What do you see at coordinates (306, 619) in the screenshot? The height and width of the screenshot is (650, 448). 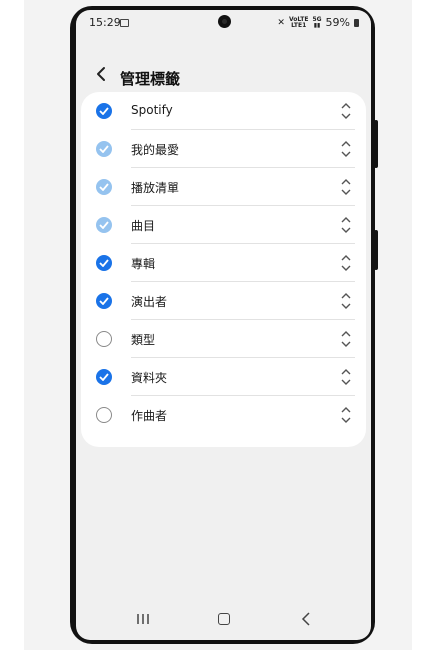 I see `nav-back-button` at bounding box center [306, 619].